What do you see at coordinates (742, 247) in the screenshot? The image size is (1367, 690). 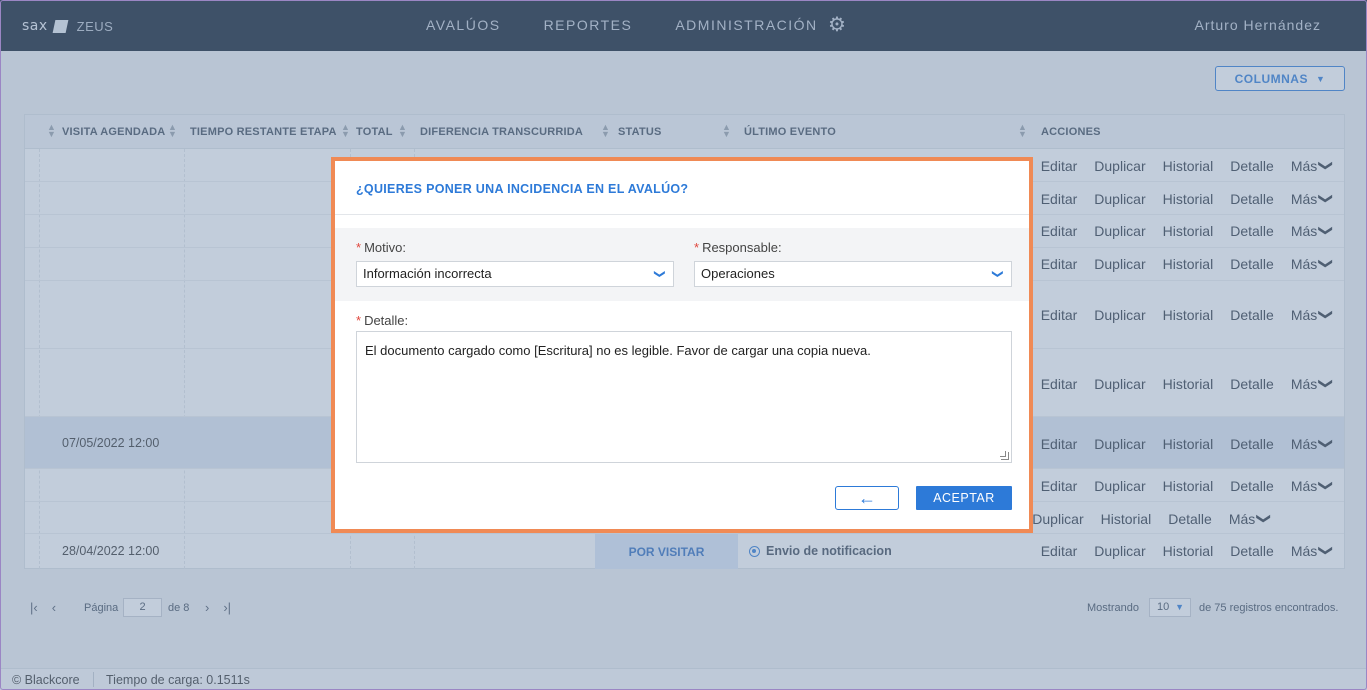 I see `responsable-label-text: Responsable:` at bounding box center [742, 247].